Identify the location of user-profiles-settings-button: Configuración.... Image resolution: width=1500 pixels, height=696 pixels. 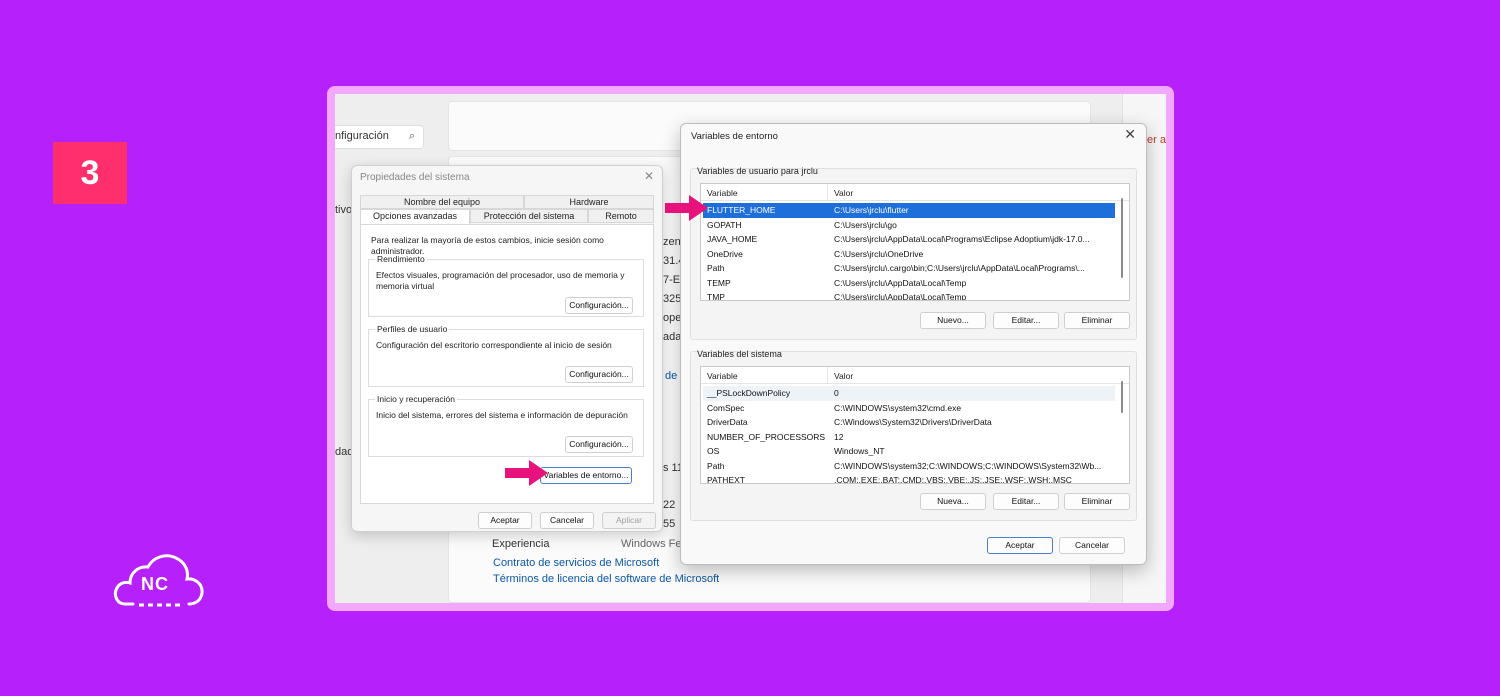
(599, 374).